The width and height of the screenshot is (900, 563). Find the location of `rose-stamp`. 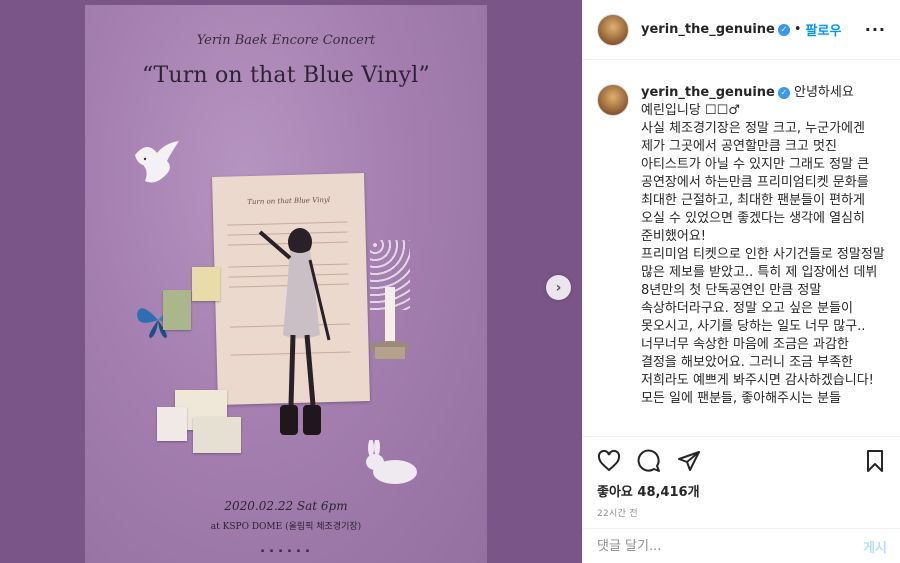

rose-stamp is located at coordinates (172, 424).